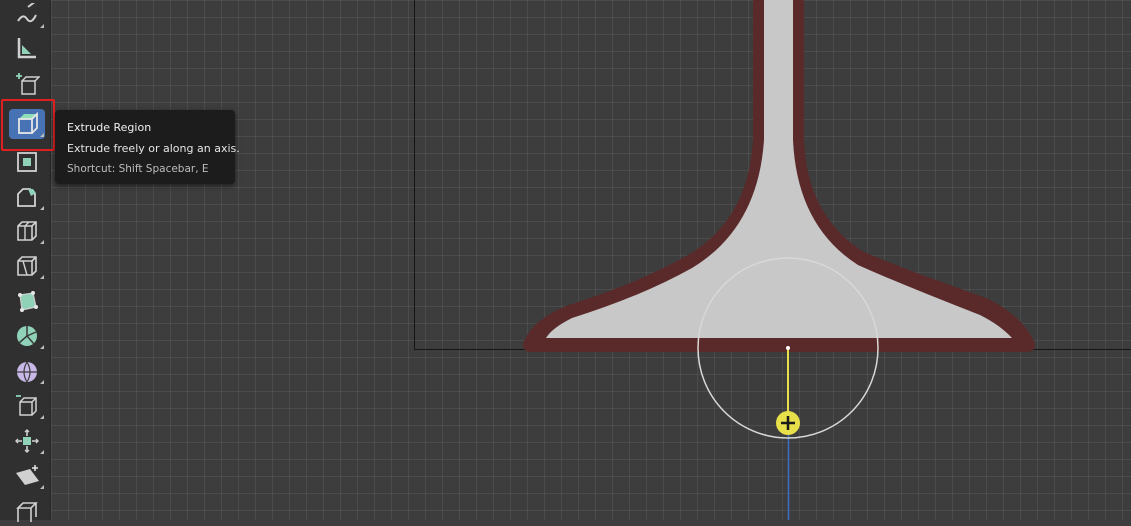 The width and height of the screenshot is (1131, 526). I want to click on inset-faces-icon, so click(27, 162).